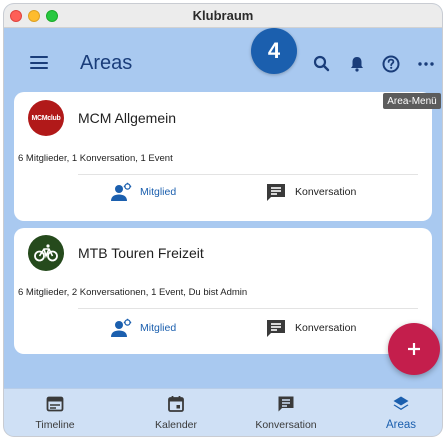 The height and width of the screenshot is (439, 447). I want to click on nav-item-kalender: Kalender, so click(176, 412).